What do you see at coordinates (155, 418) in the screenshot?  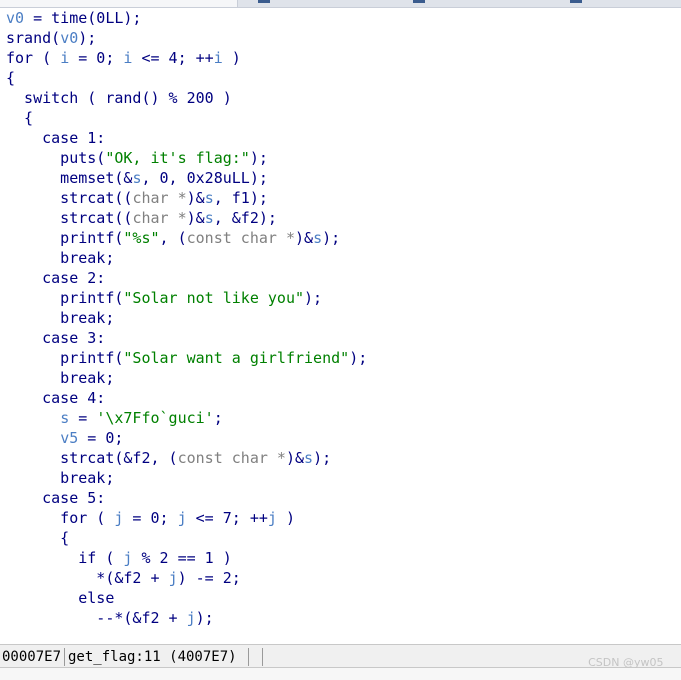 I see `code-token: '\x7Ffo`guci'` at bounding box center [155, 418].